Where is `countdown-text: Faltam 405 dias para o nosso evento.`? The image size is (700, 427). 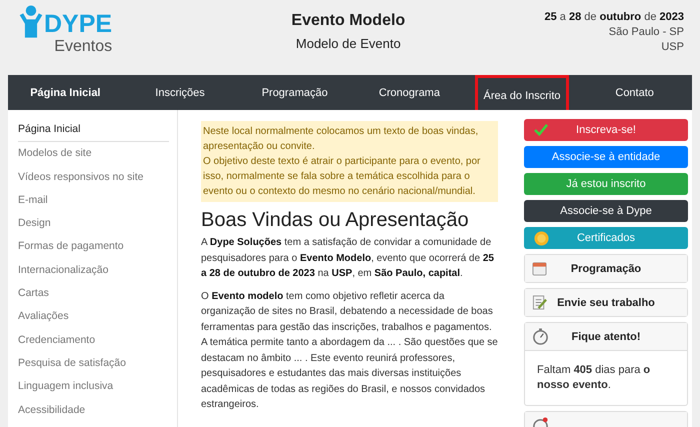 countdown-text: Faltam 405 dias para o nosso evento. is located at coordinates (606, 377).